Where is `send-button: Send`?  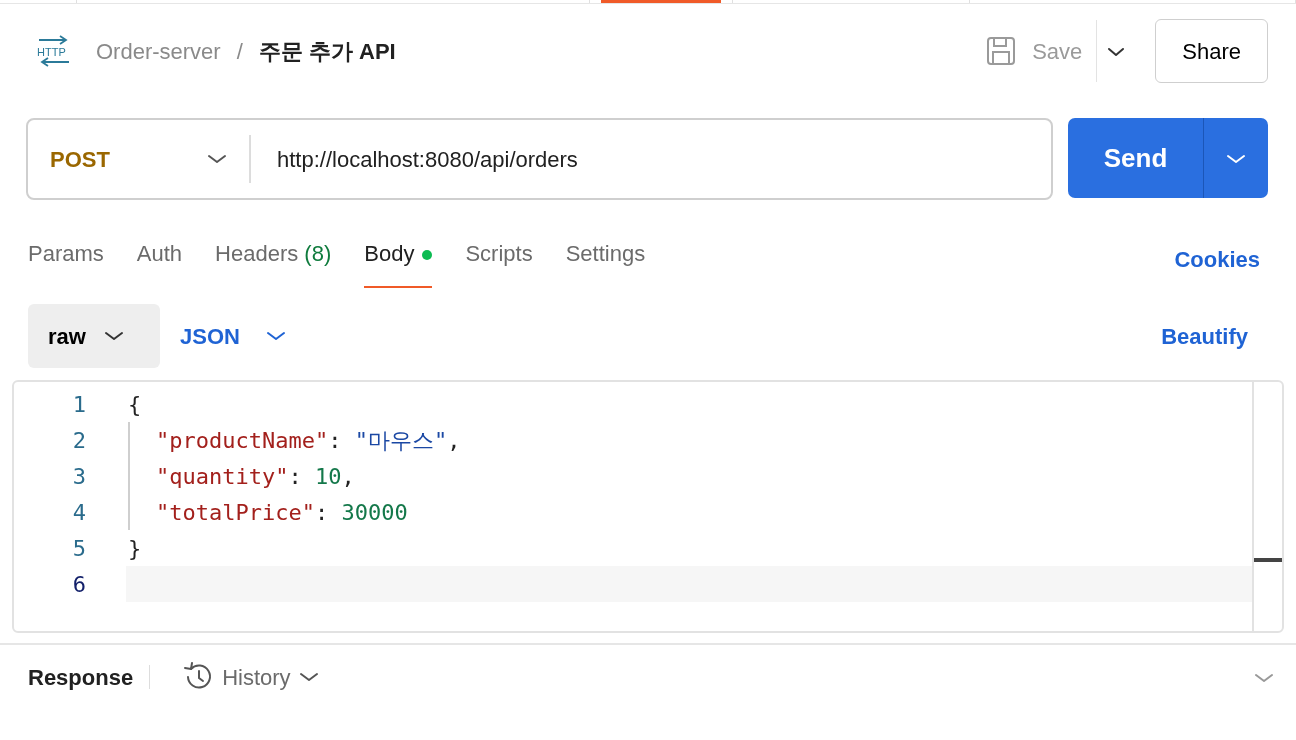
send-button: Send is located at coordinates (1135, 158).